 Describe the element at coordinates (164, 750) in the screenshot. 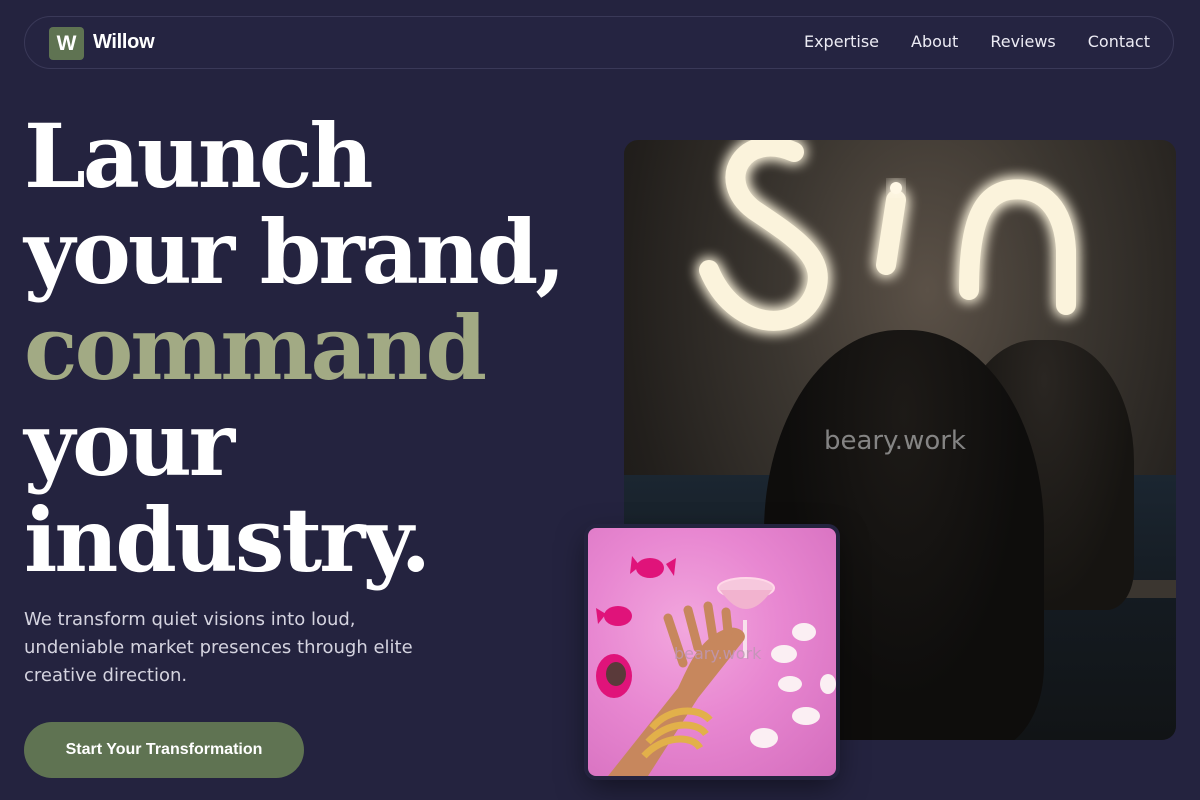

I see `start-transformation-button: Start Your Transformation` at that location.